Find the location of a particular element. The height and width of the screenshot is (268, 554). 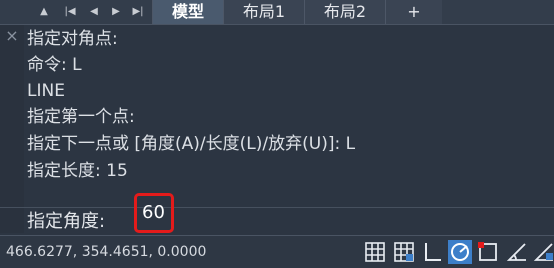

history-line: 指定下一点或 [角度(A)/长度(L)/放弃(U)]: L is located at coordinates (191, 144).